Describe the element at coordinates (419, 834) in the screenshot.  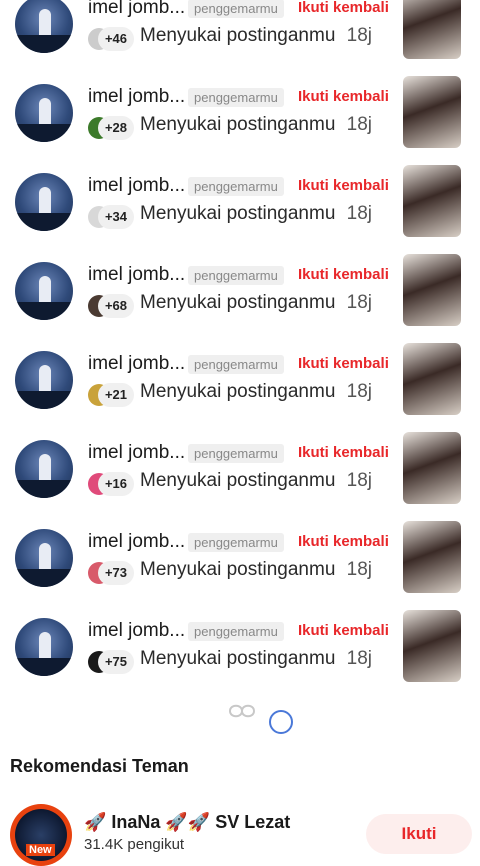
I see `follow-button: Ikuti` at that location.